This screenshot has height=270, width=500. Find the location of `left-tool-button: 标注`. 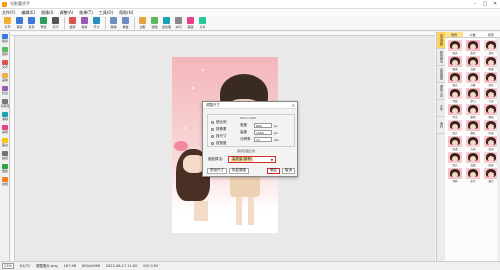

left-tool-button: 标注 is located at coordinates (5, 90).